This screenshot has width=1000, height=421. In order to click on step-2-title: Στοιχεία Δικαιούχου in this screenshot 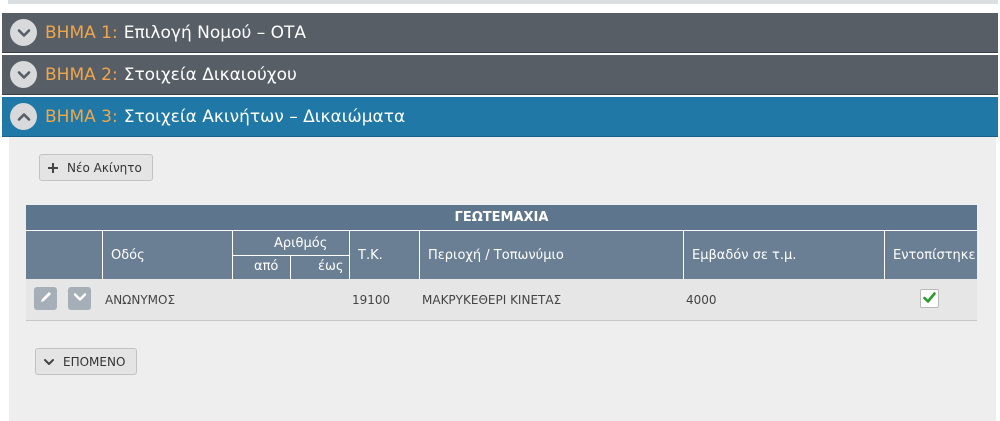, I will do `click(210, 74)`.